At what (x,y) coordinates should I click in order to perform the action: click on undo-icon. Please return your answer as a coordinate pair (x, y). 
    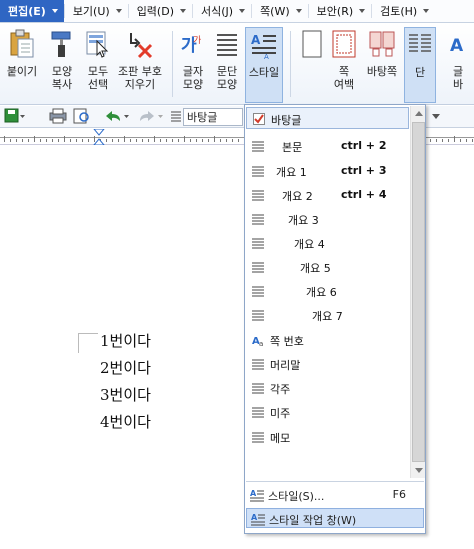
    Looking at the image, I should click on (117, 117).